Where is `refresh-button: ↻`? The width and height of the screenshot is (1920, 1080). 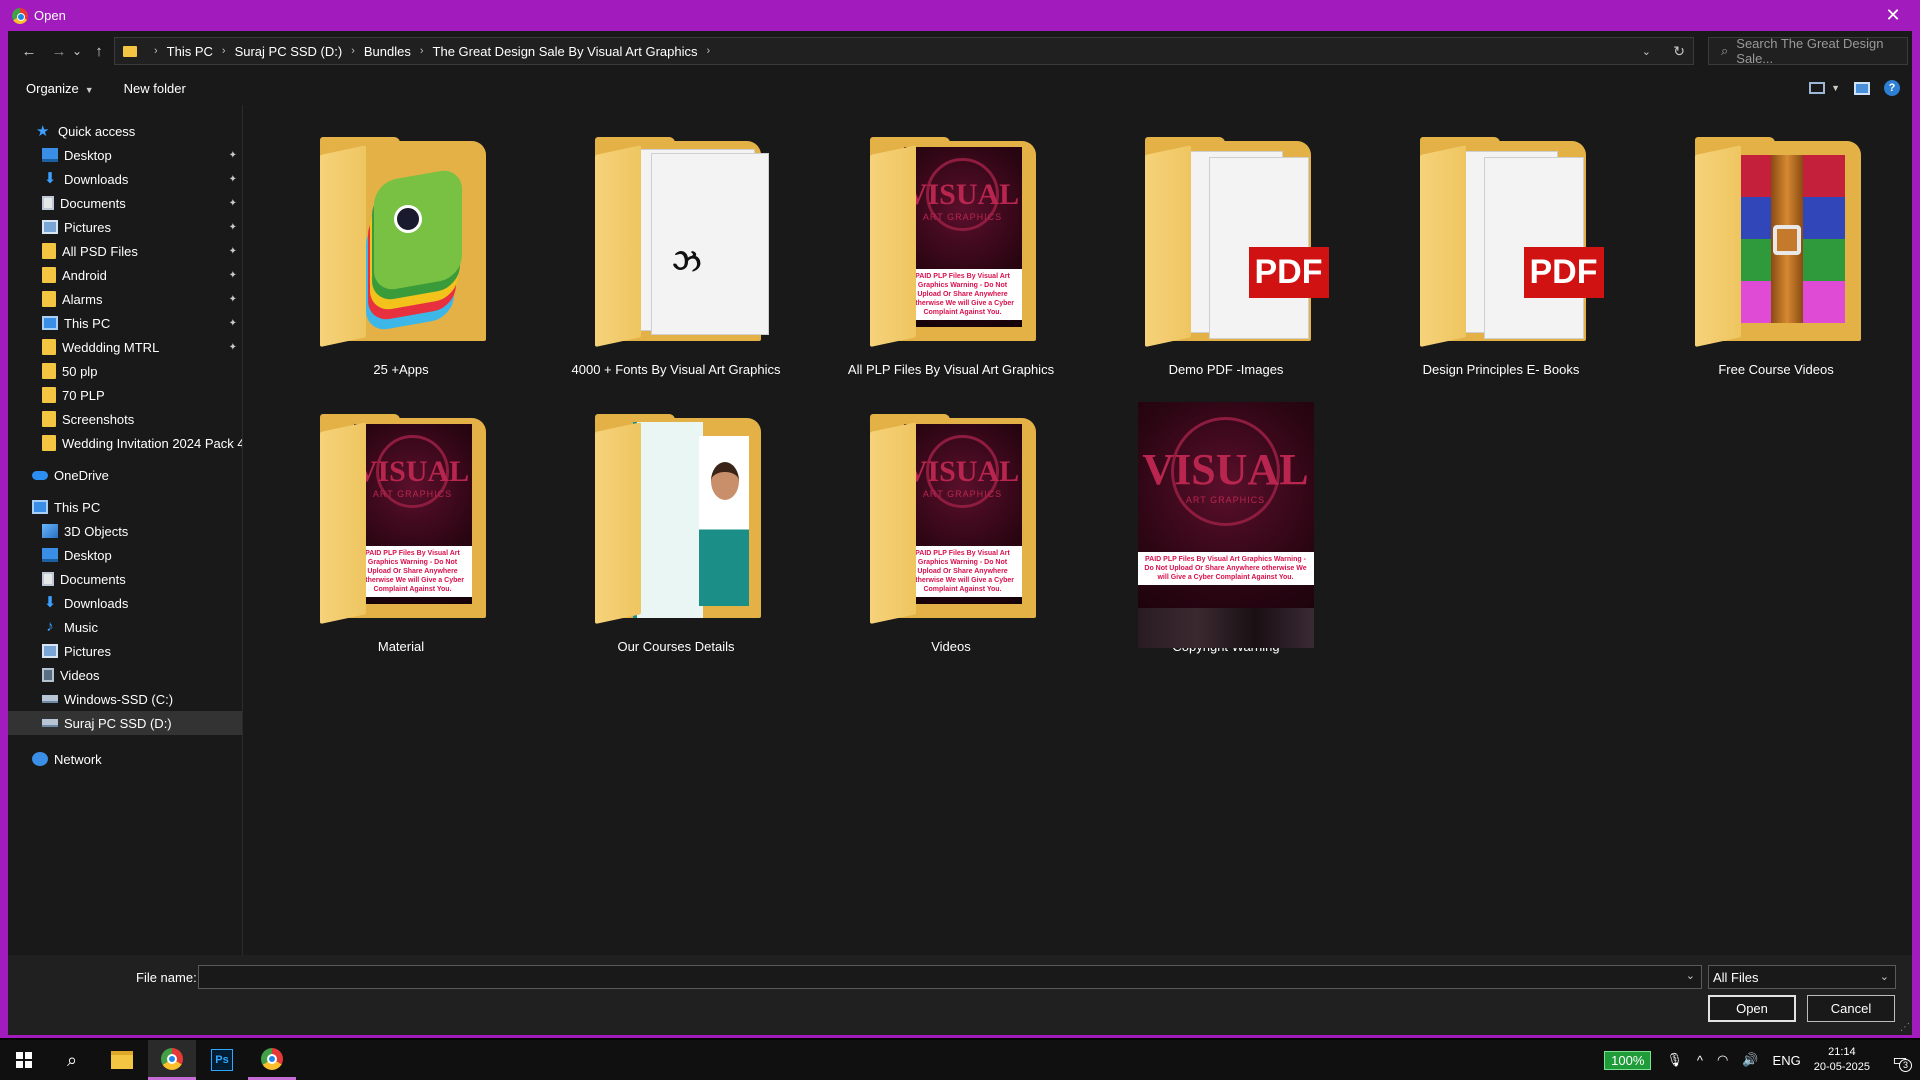 refresh-button: ↻ is located at coordinates (1679, 51).